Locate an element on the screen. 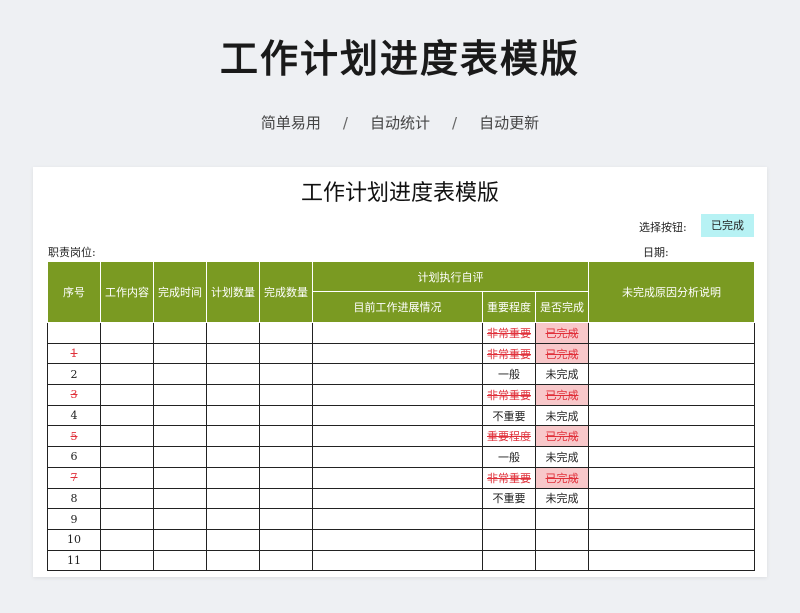  cell-seq: 3 is located at coordinates (74, 395).